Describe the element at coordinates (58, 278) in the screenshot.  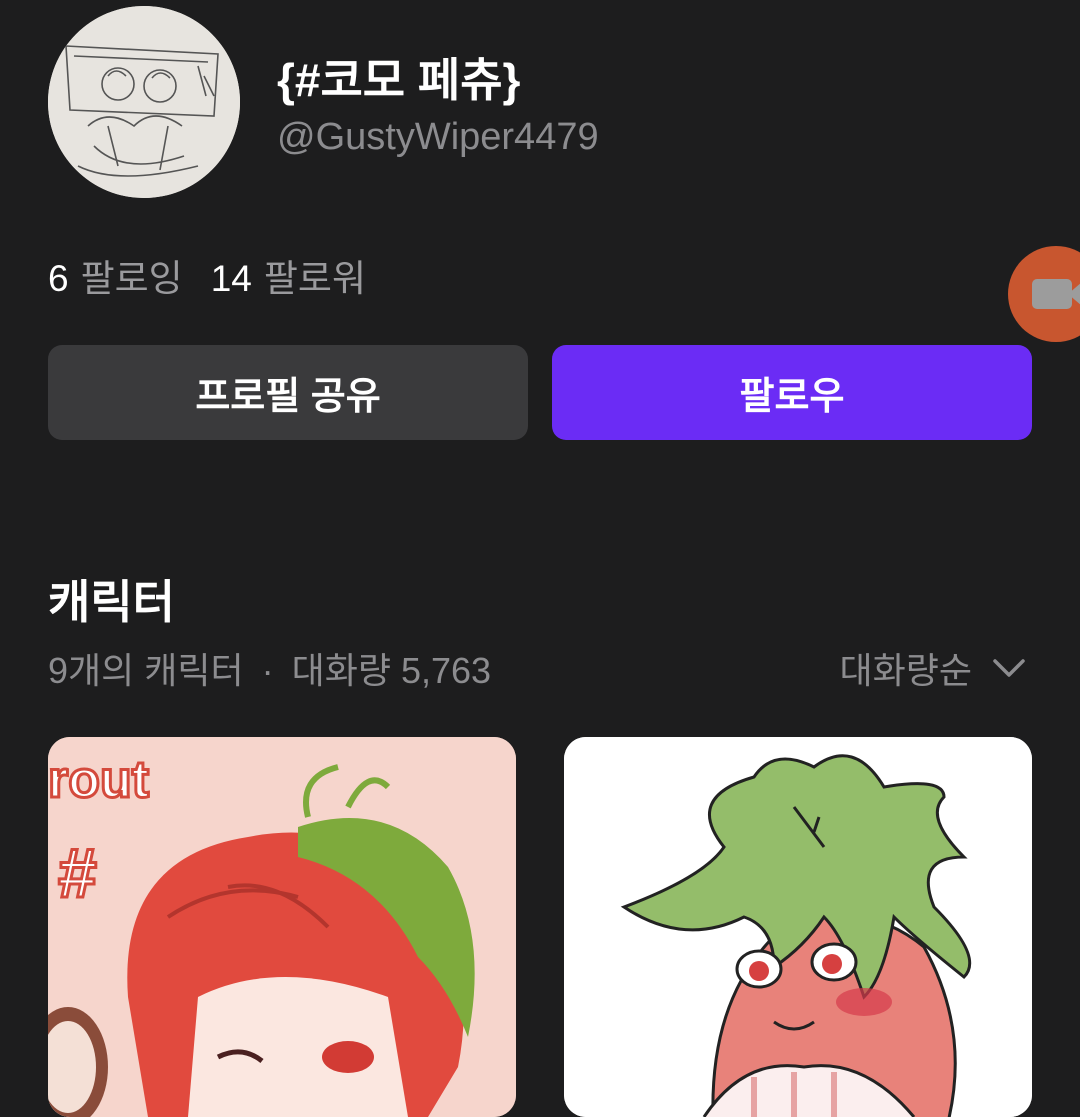
I see `following-count: 6` at that location.